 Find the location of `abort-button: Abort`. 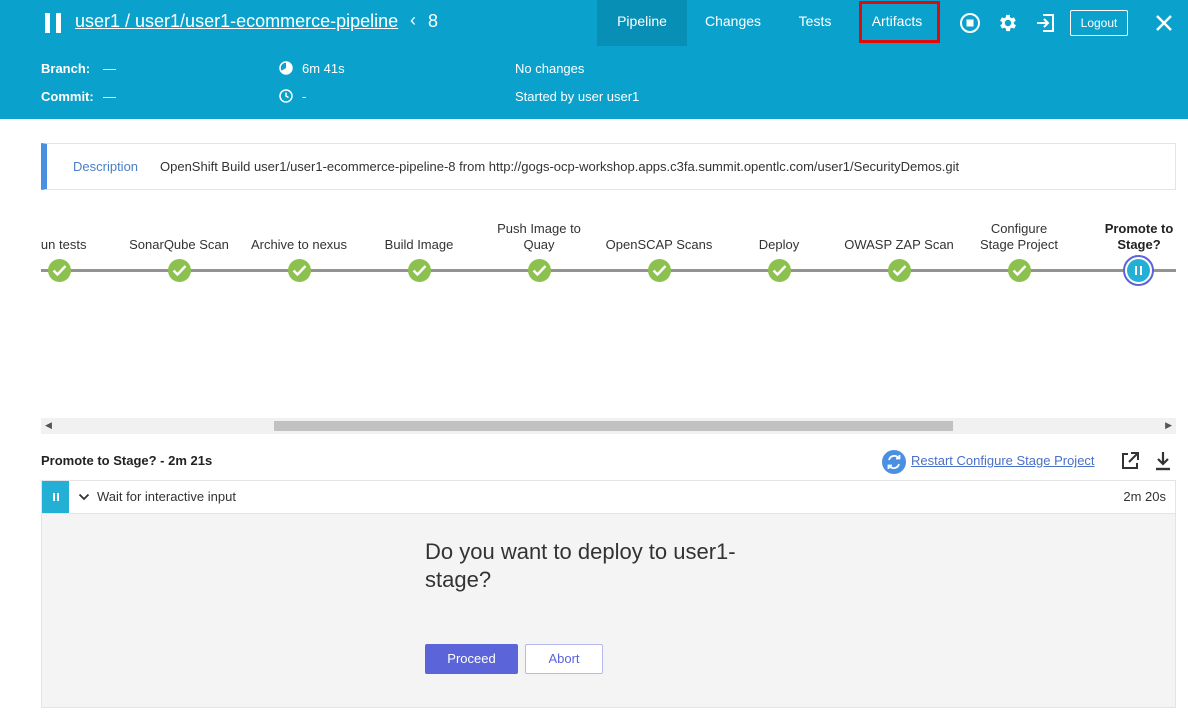

abort-button: Abort is located at coordinates (564, 659).